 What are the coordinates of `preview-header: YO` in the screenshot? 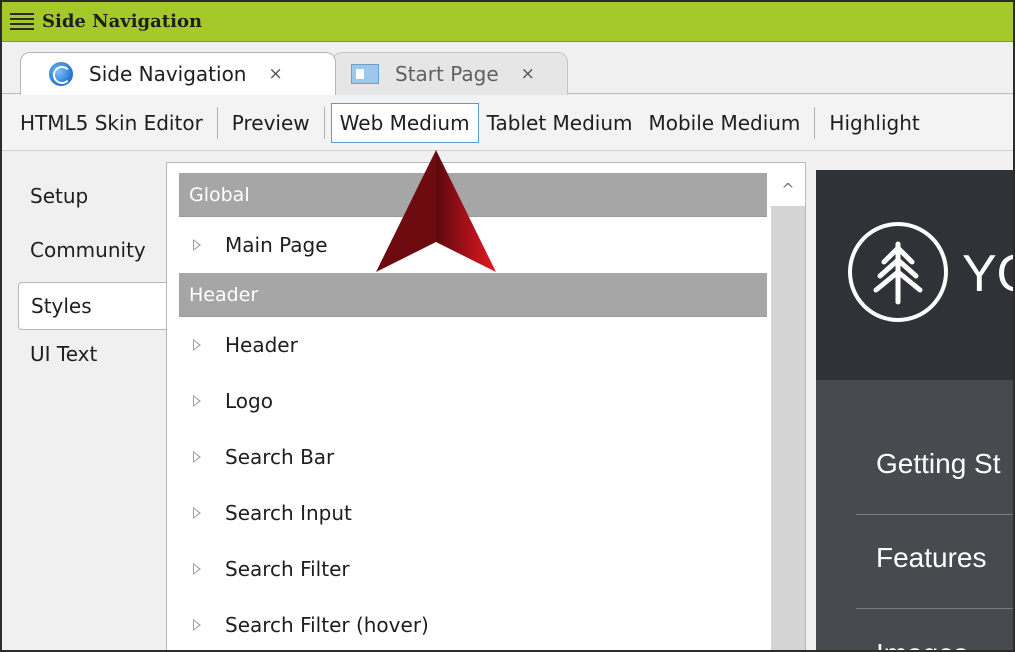 It's located at (914, 275).